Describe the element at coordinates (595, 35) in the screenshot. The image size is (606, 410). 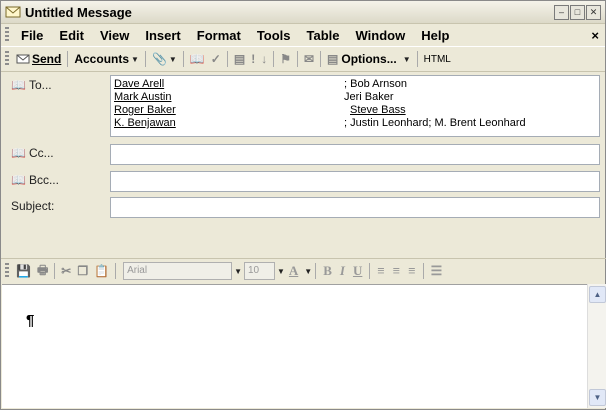
I see `close-document-button: ×` at that location.